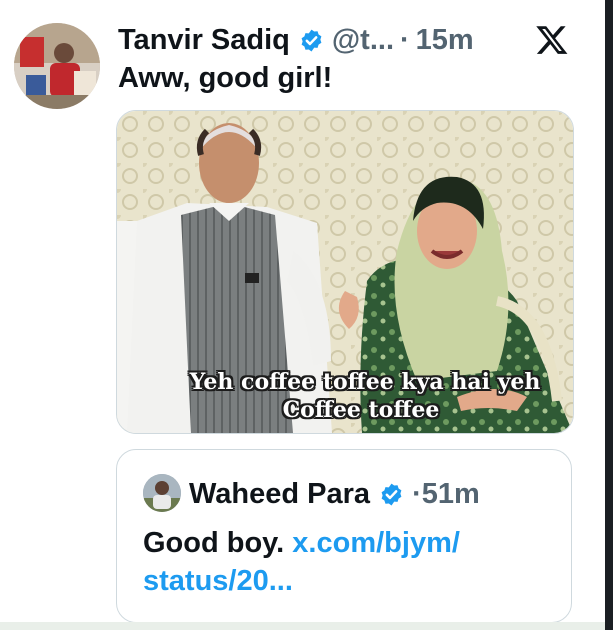 The image size is (613, 630). I want to click on post-time: 15m, so click(445, 40).